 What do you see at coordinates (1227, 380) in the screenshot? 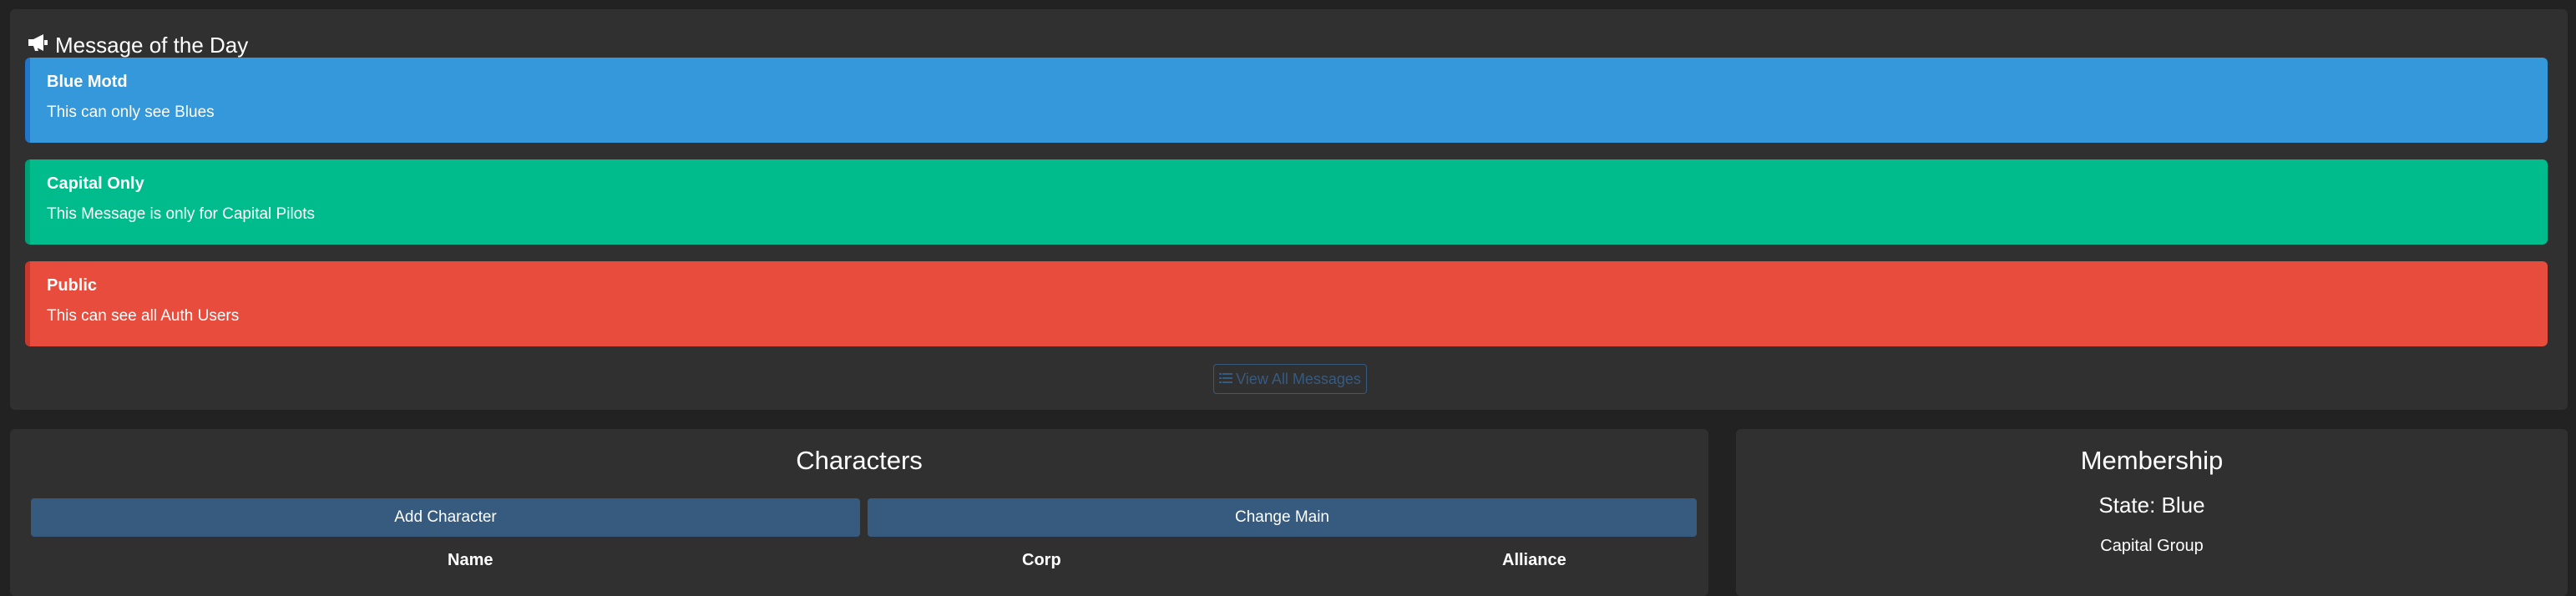
I see `list-icon` at bounding box center [1227, 380].